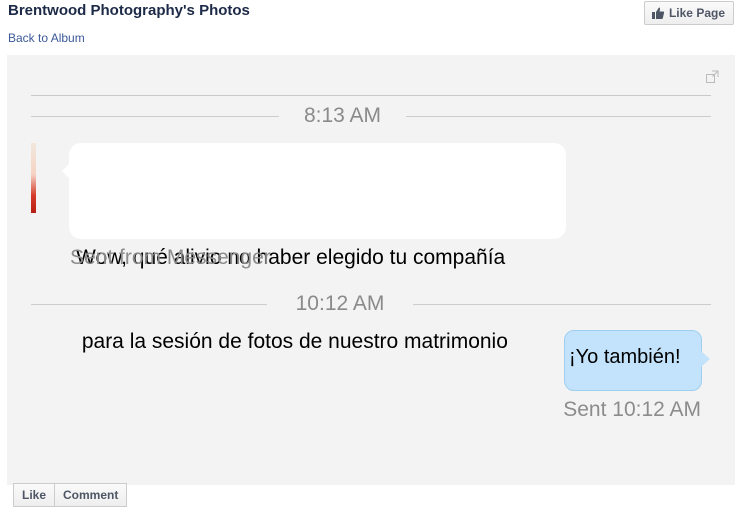 The width and height of the screenshot is (750, 518). What do you see at coordinates (170, 257) in the screenshot?
I see `incoming-footer: Sent from Messenger` at bounding box center [170, 257].